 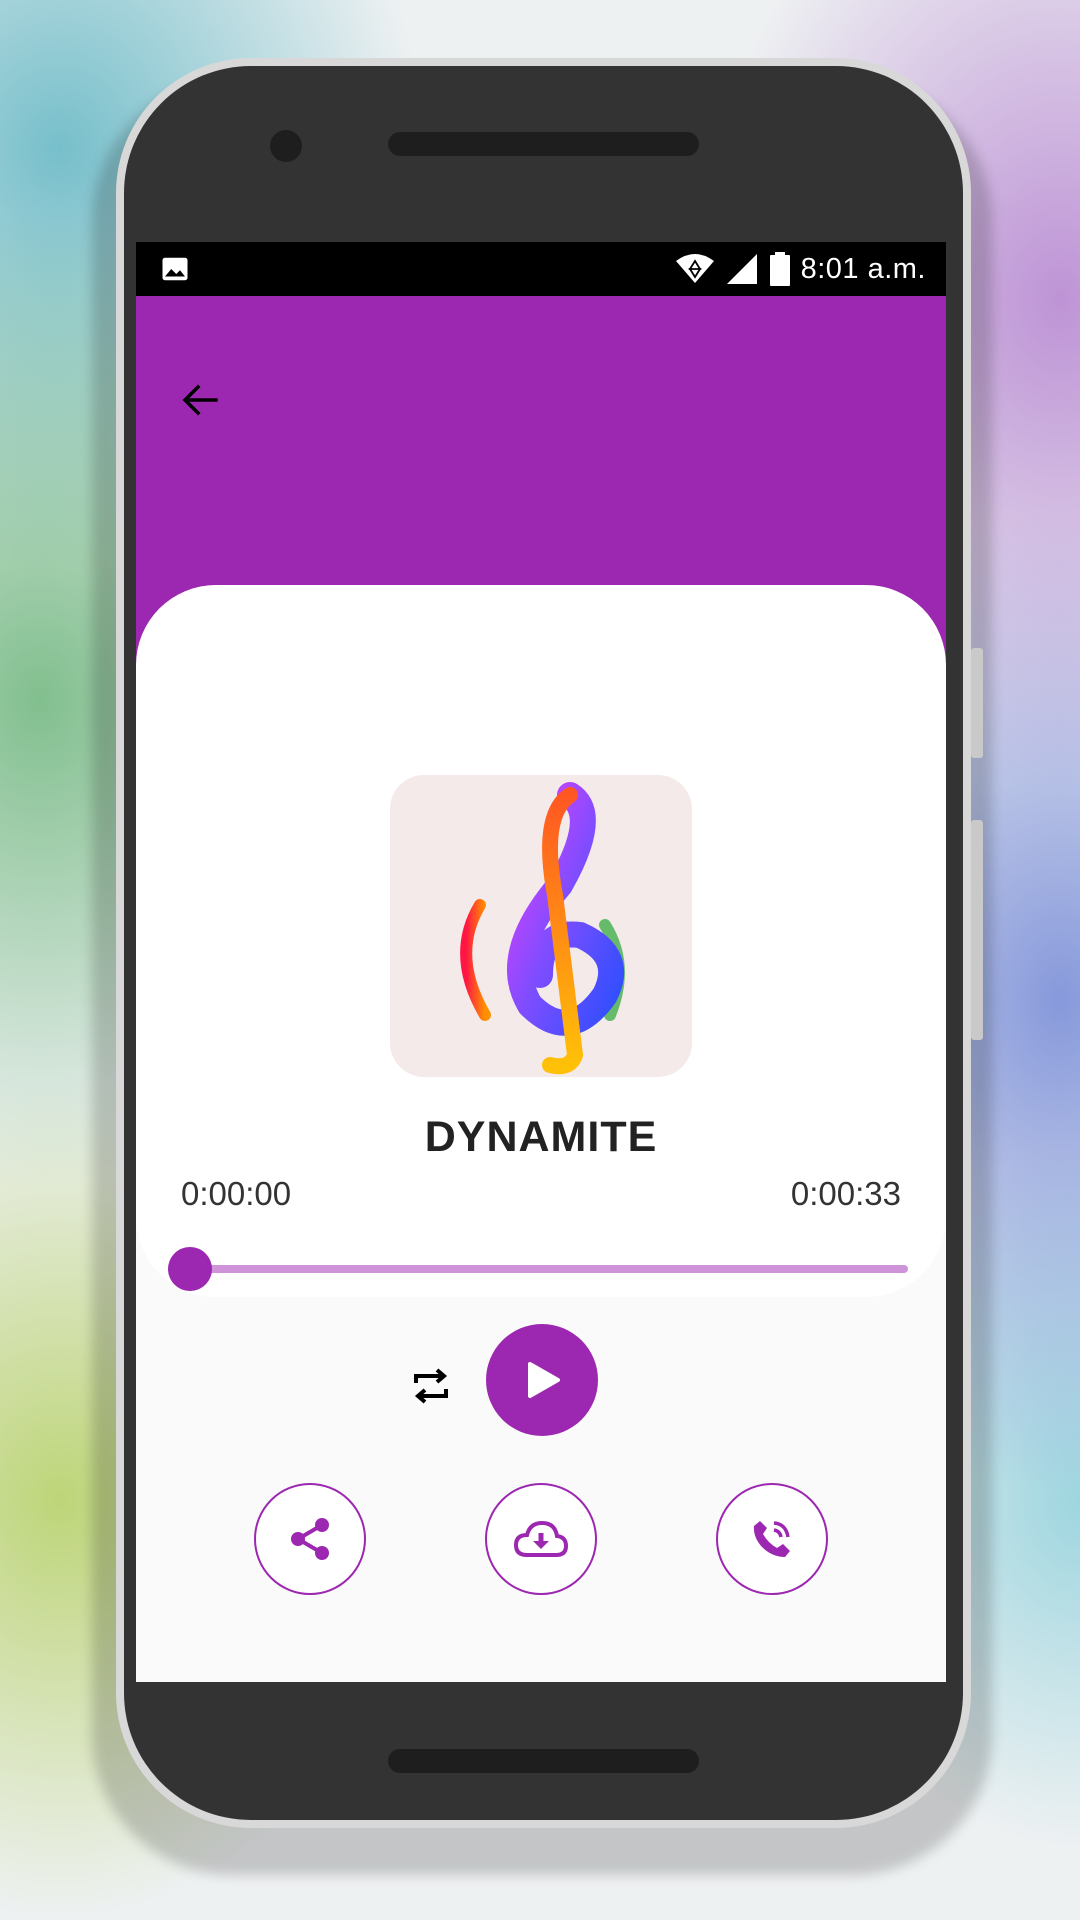 I want to click on bottom-speaker, so click(x=543, y=1761).